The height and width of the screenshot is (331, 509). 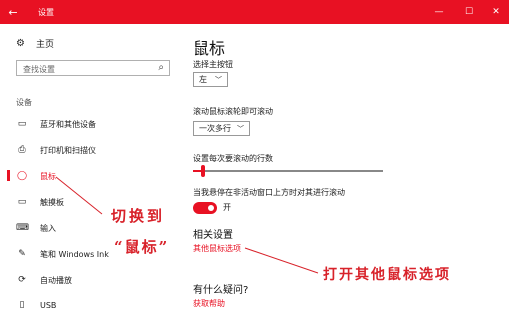 I want to click on primary-button-select: 左 ﹀, so click(x=210, y=79).